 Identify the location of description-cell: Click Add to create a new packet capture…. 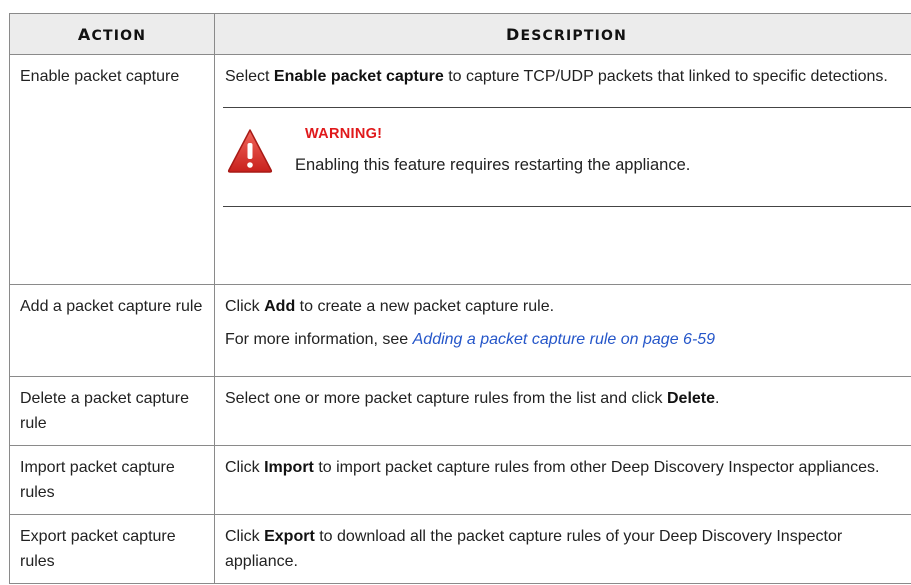
(562, 330).